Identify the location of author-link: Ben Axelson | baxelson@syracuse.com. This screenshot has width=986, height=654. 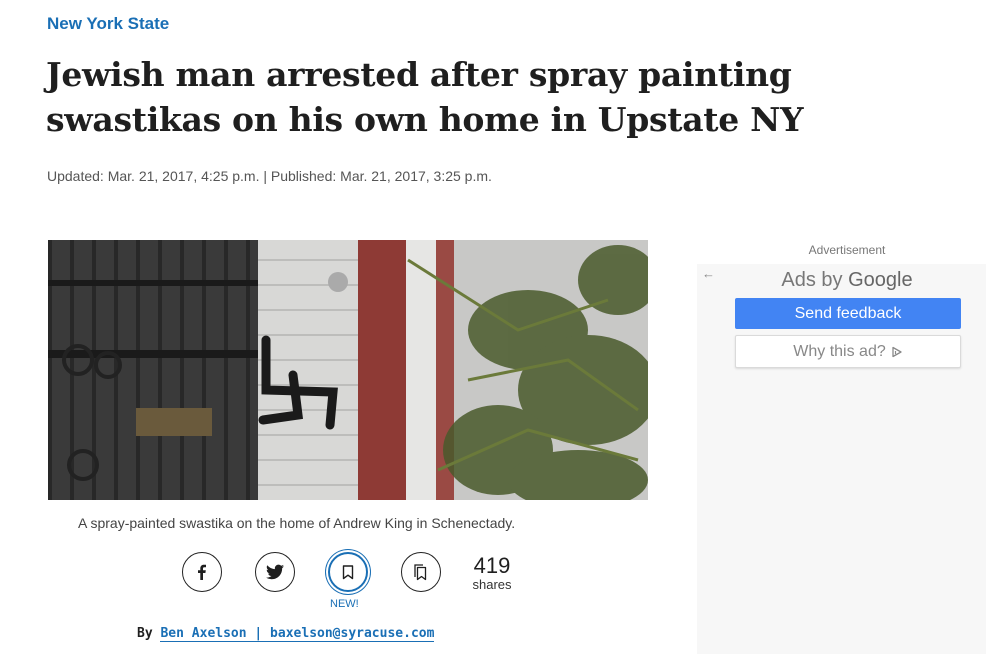
(297, 634).